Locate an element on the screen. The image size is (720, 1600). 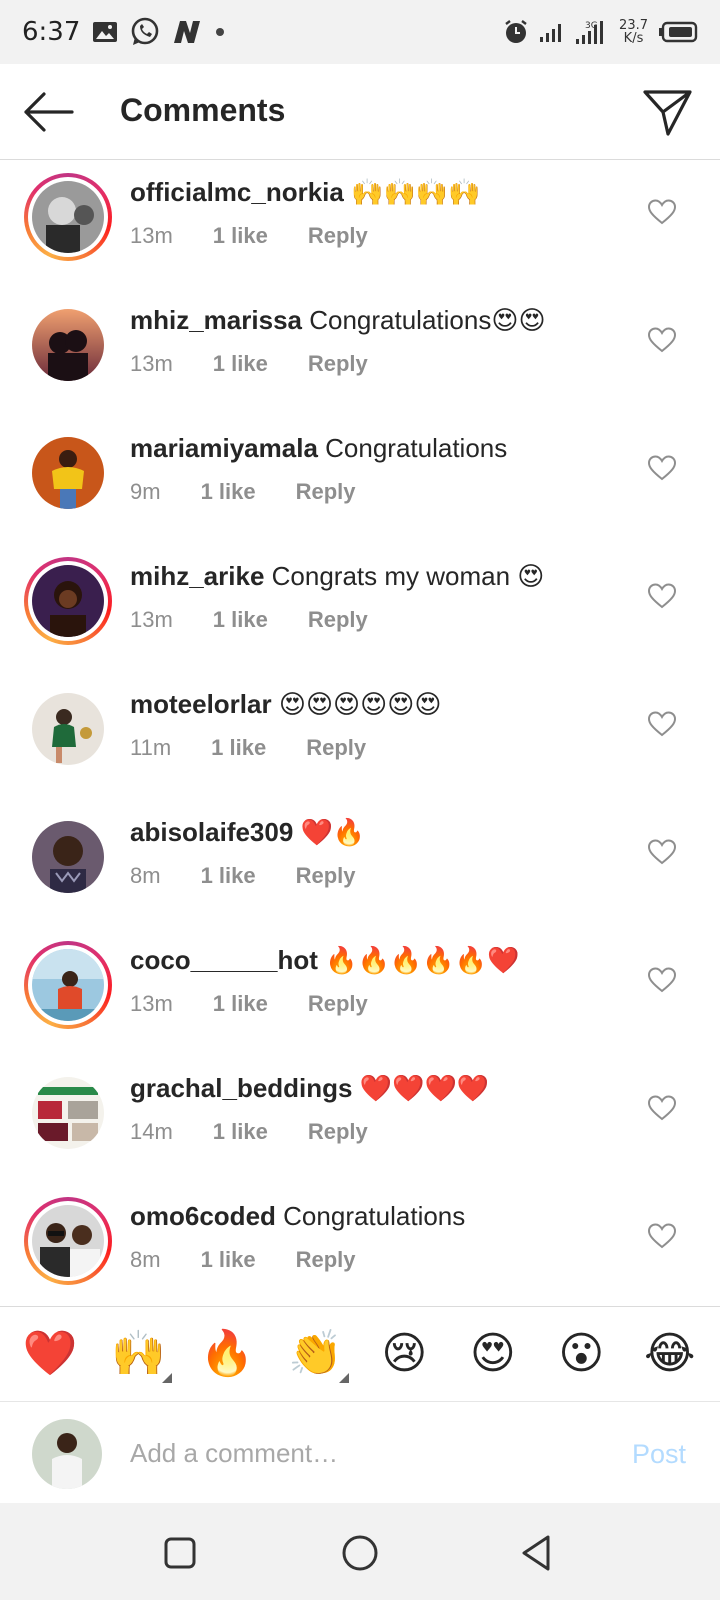
comment-meta: 8m 1 like Reply is located at coordinates (243, 1260).